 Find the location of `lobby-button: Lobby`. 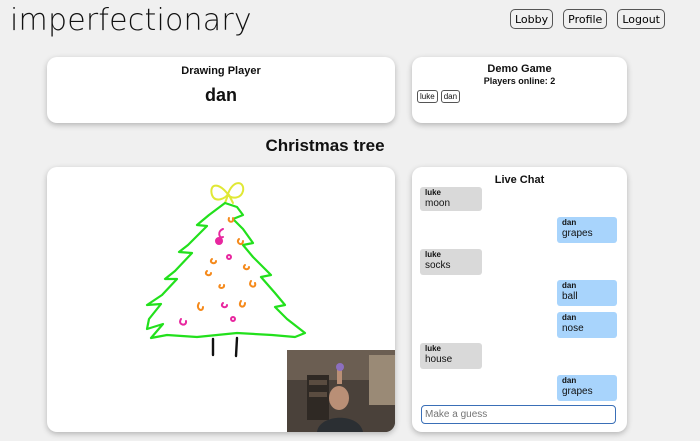

lobby-button: Lobby is located at coordinates (531, 19).